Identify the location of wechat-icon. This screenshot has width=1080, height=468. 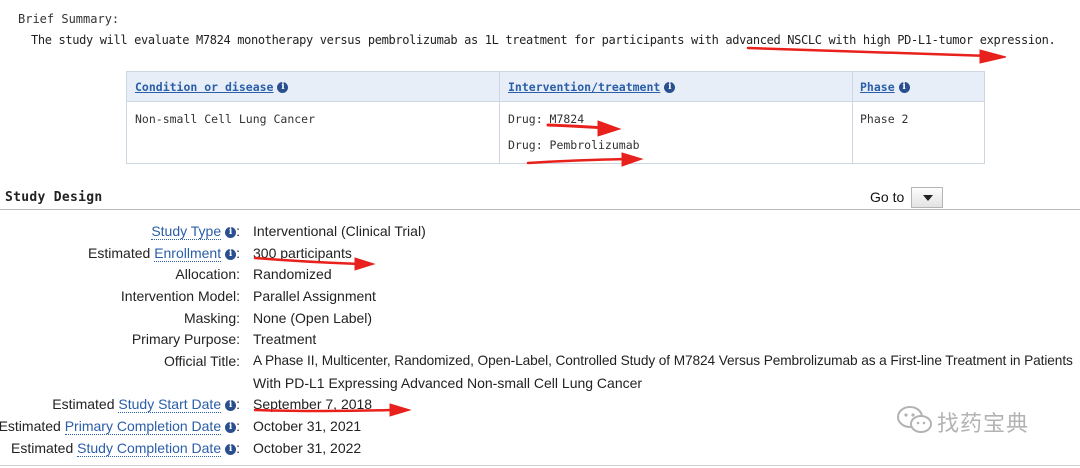
(914, 419).